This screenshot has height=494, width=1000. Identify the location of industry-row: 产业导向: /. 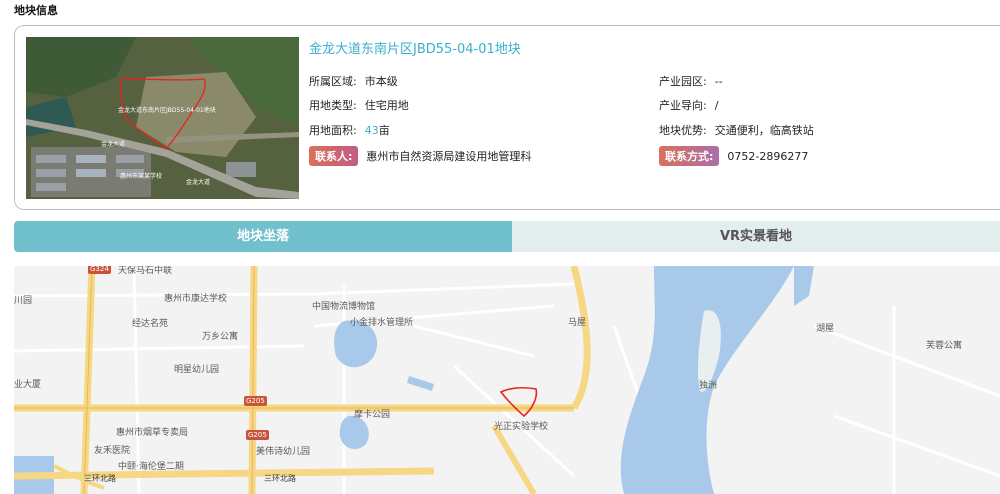
(688, 105).